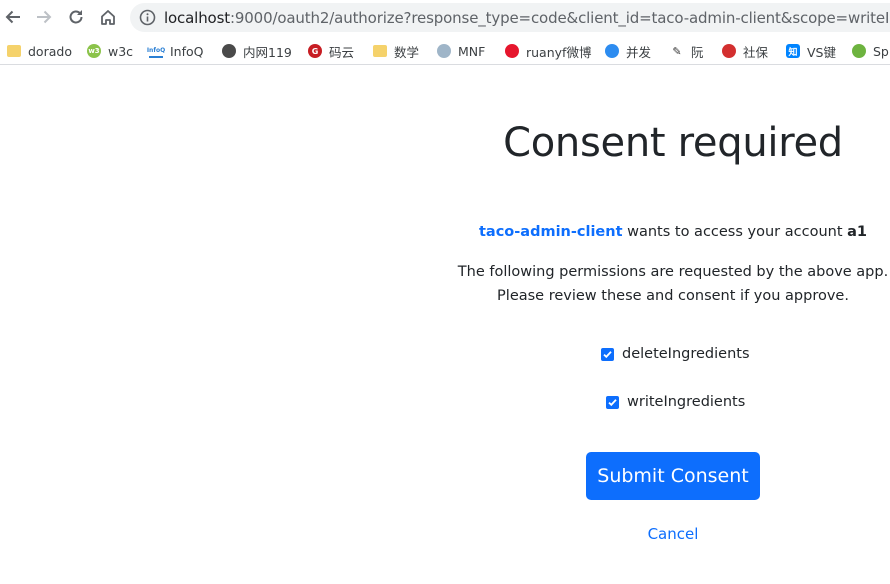 This screenshot has width=890, height=584. I want to click on info-icon, so click(147, 17).